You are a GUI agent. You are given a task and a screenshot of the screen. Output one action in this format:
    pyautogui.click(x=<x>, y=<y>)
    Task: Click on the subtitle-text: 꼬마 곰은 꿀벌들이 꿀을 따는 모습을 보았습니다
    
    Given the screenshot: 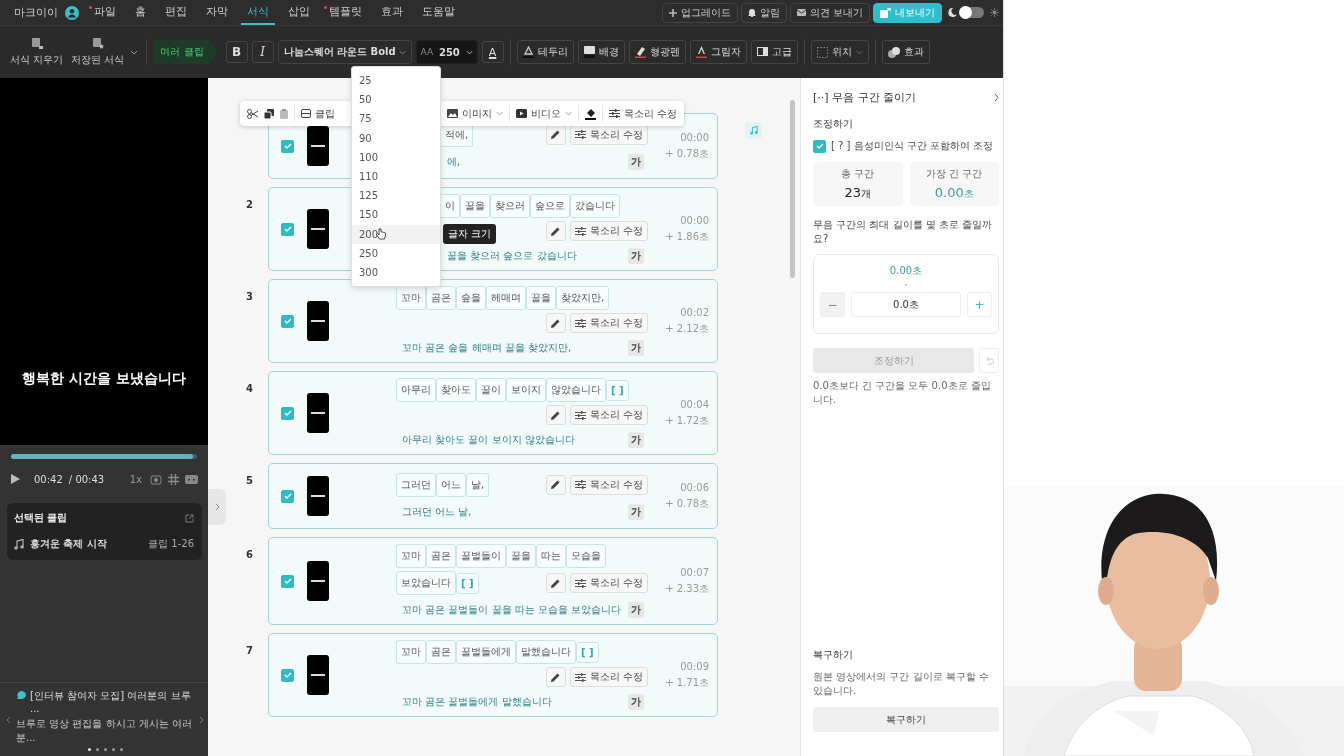 What is the action you would take?
    pyautogui.click(x=512, y=610)
    